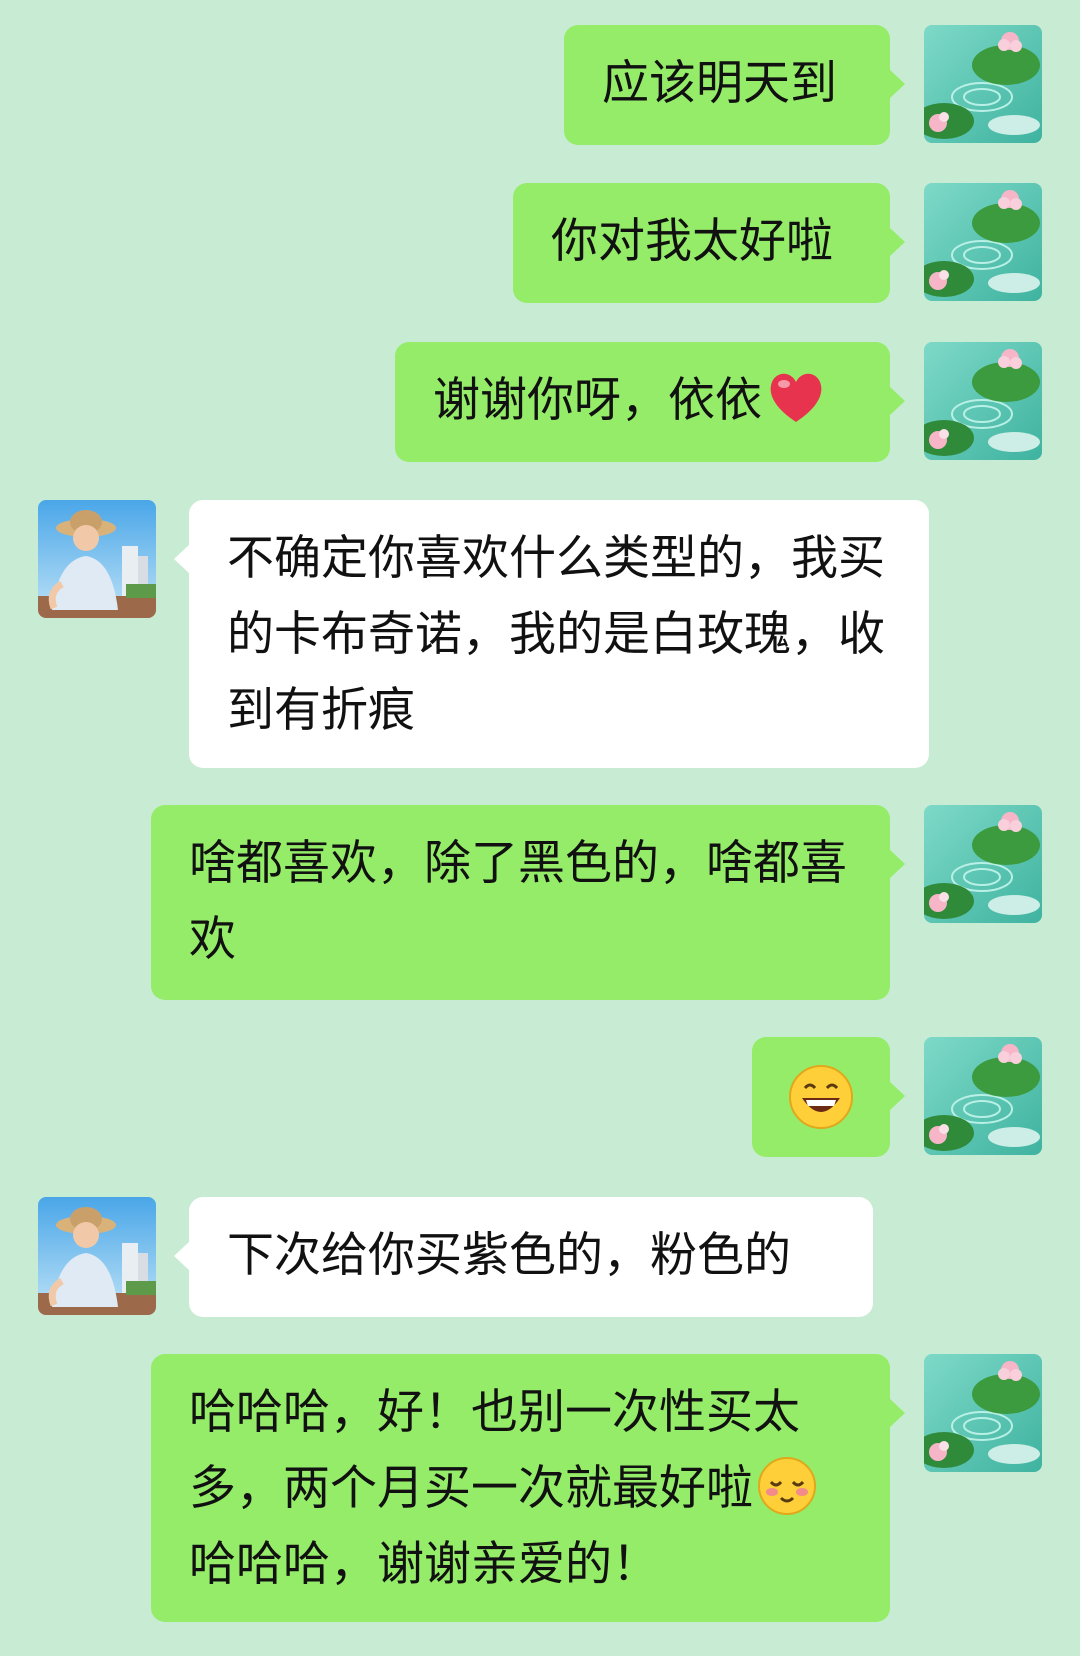 This screenshot has height=1656, width=1080. Describe the element at coordinates (509, 1255) in the screenshot. I see `message-text: 下次给你买紫色的，粉色的` at that location.